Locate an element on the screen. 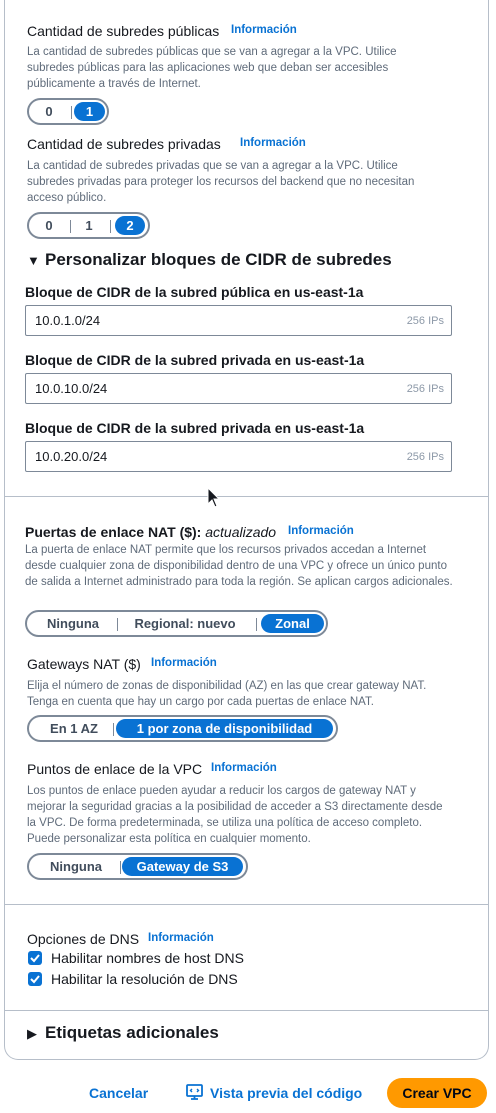  tags-section-title: Etiquetas adicionales is located at coordinates (132, 1033).